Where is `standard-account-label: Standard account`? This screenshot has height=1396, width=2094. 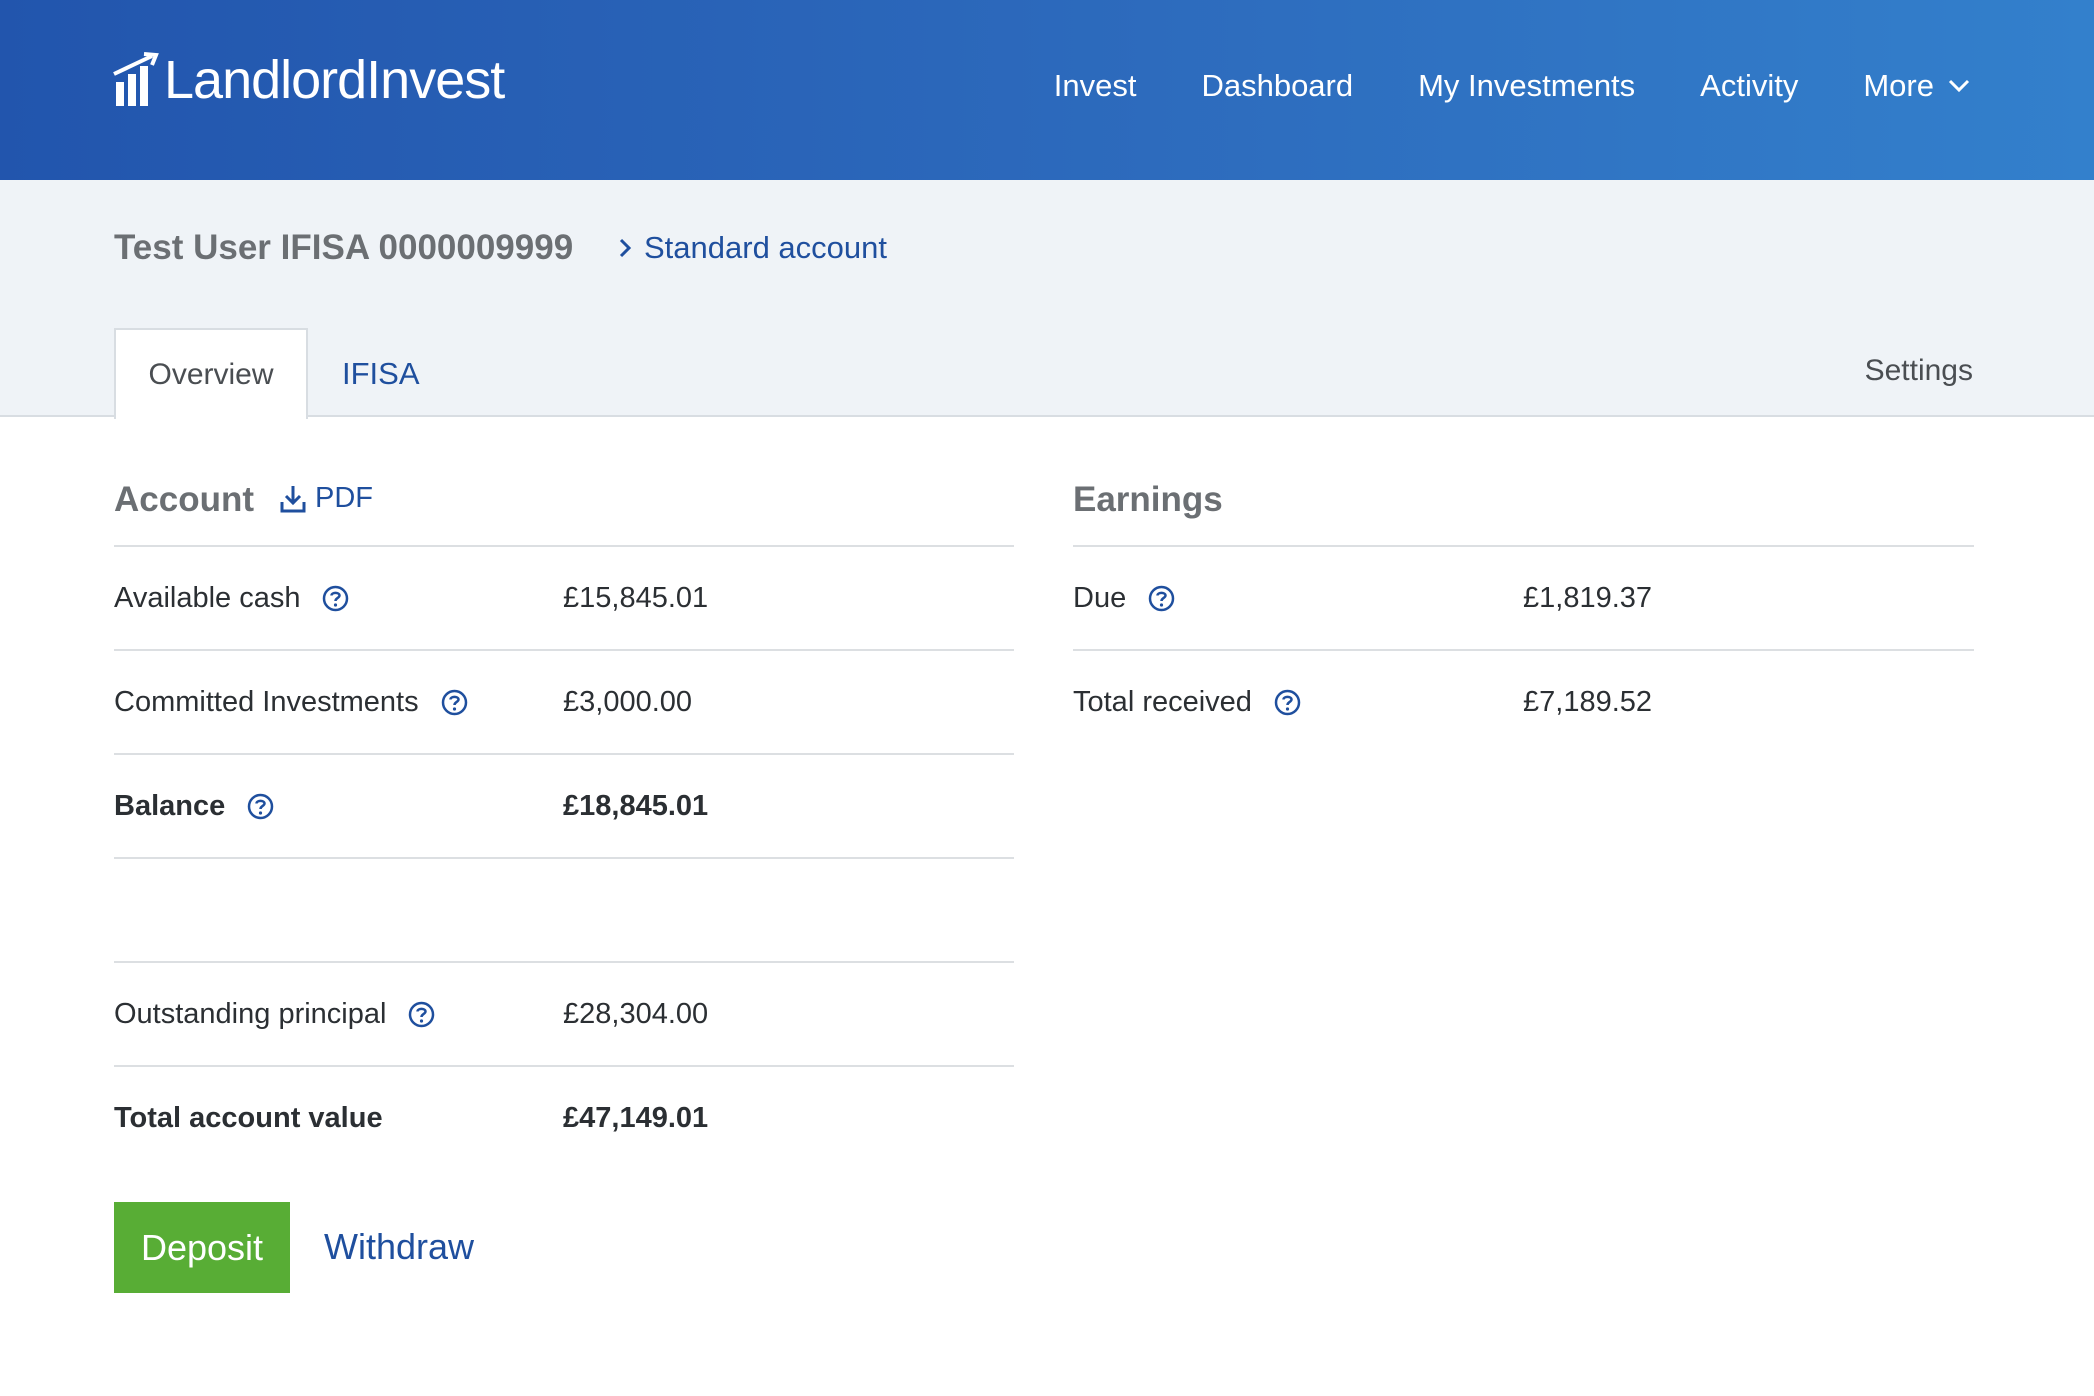 standard-account-label: Standard account is located at coordinates (766, 247).